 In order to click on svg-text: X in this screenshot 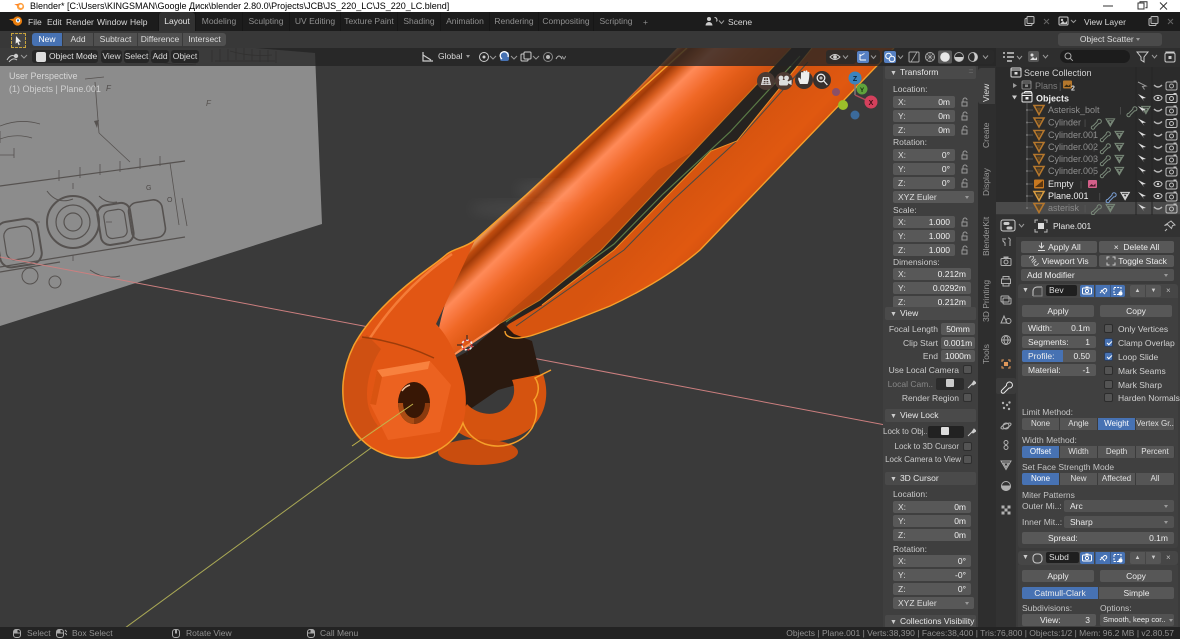, I will do `click(871, 103)`.